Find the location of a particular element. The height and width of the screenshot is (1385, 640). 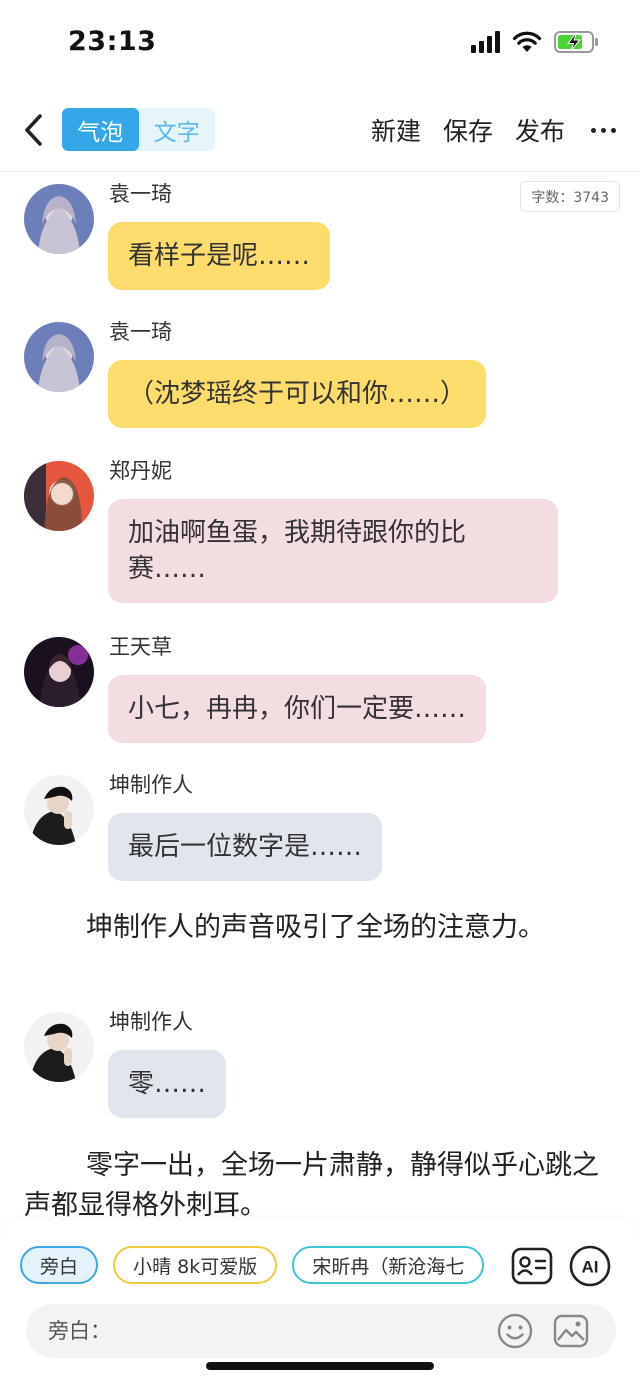

emoji-icon is located at coordinates (515, 1331).